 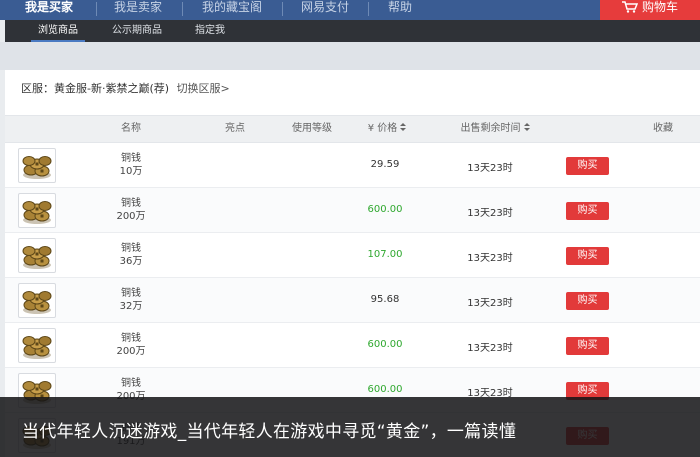 I want to click on tab-netease-pay: 网易支付, so click(x=325, y=10).